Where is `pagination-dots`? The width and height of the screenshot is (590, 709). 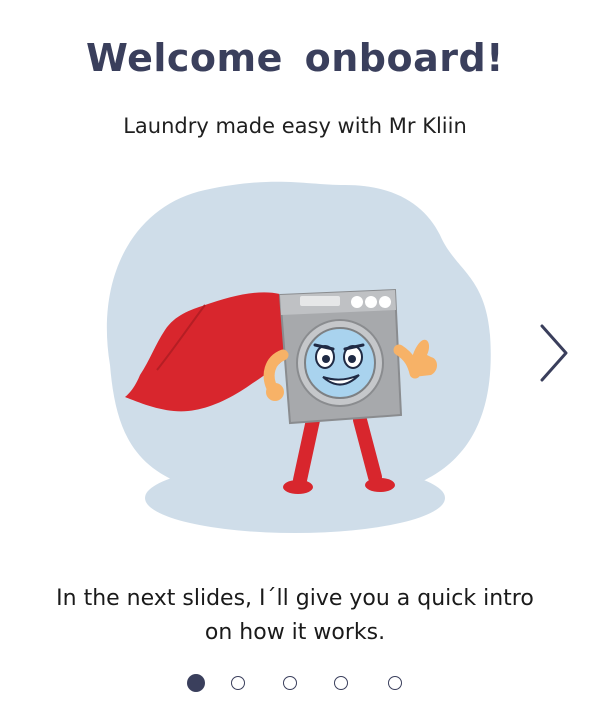 pagination-dots is located at coordinates (295, 685).